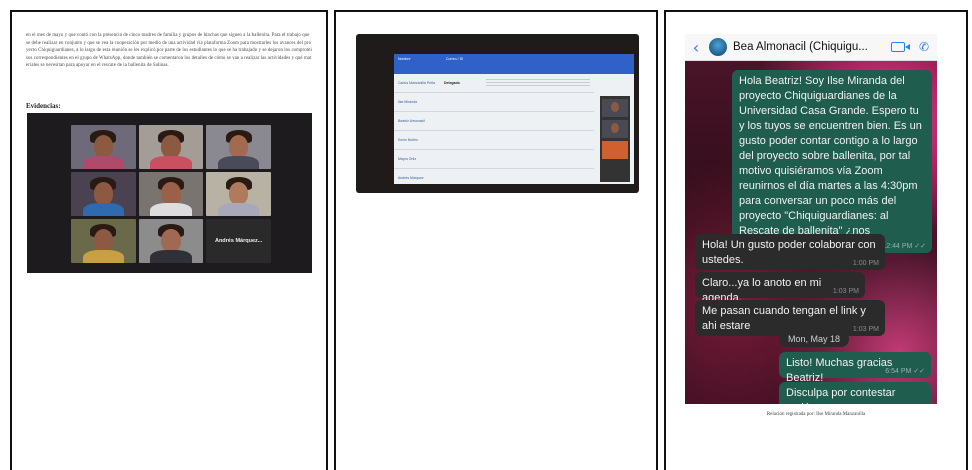 This screenshot has height=470, width=972. I want to click on table-row: Andrés Márquez, so click(494, 176).